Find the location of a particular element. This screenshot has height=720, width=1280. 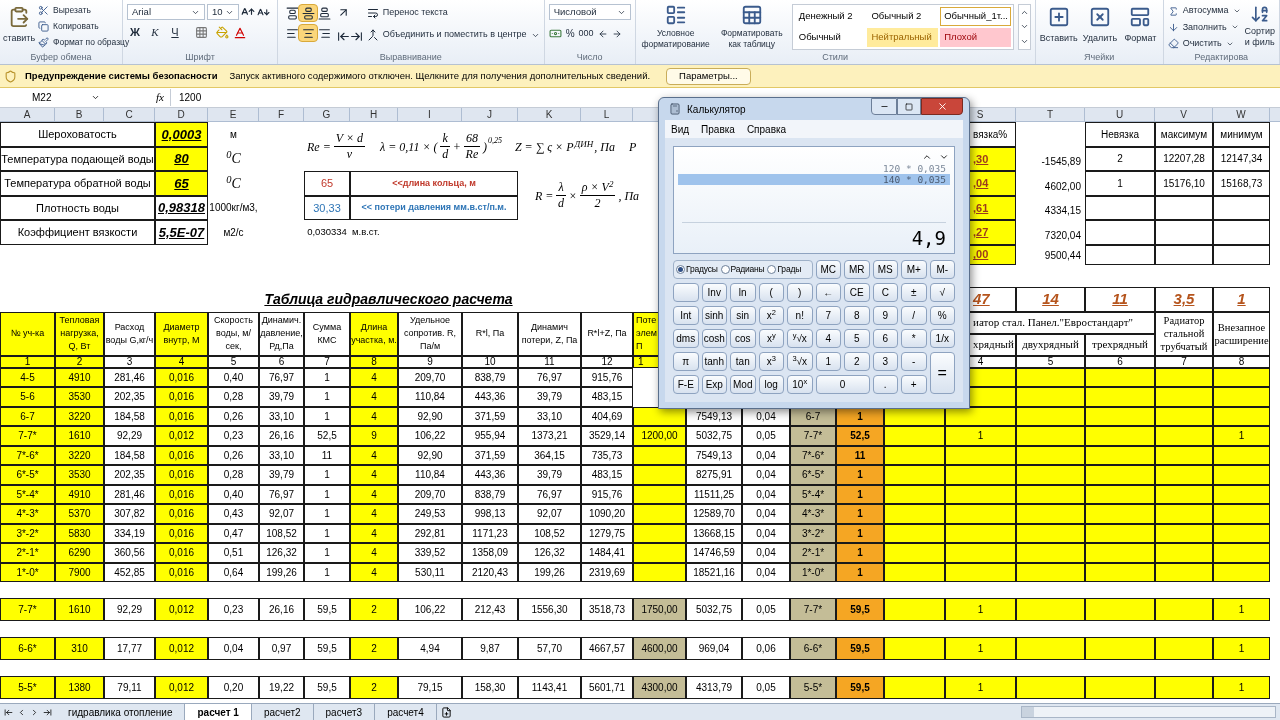

calculator-key: 10$^{x}$ is located at coordinates (800, 384).